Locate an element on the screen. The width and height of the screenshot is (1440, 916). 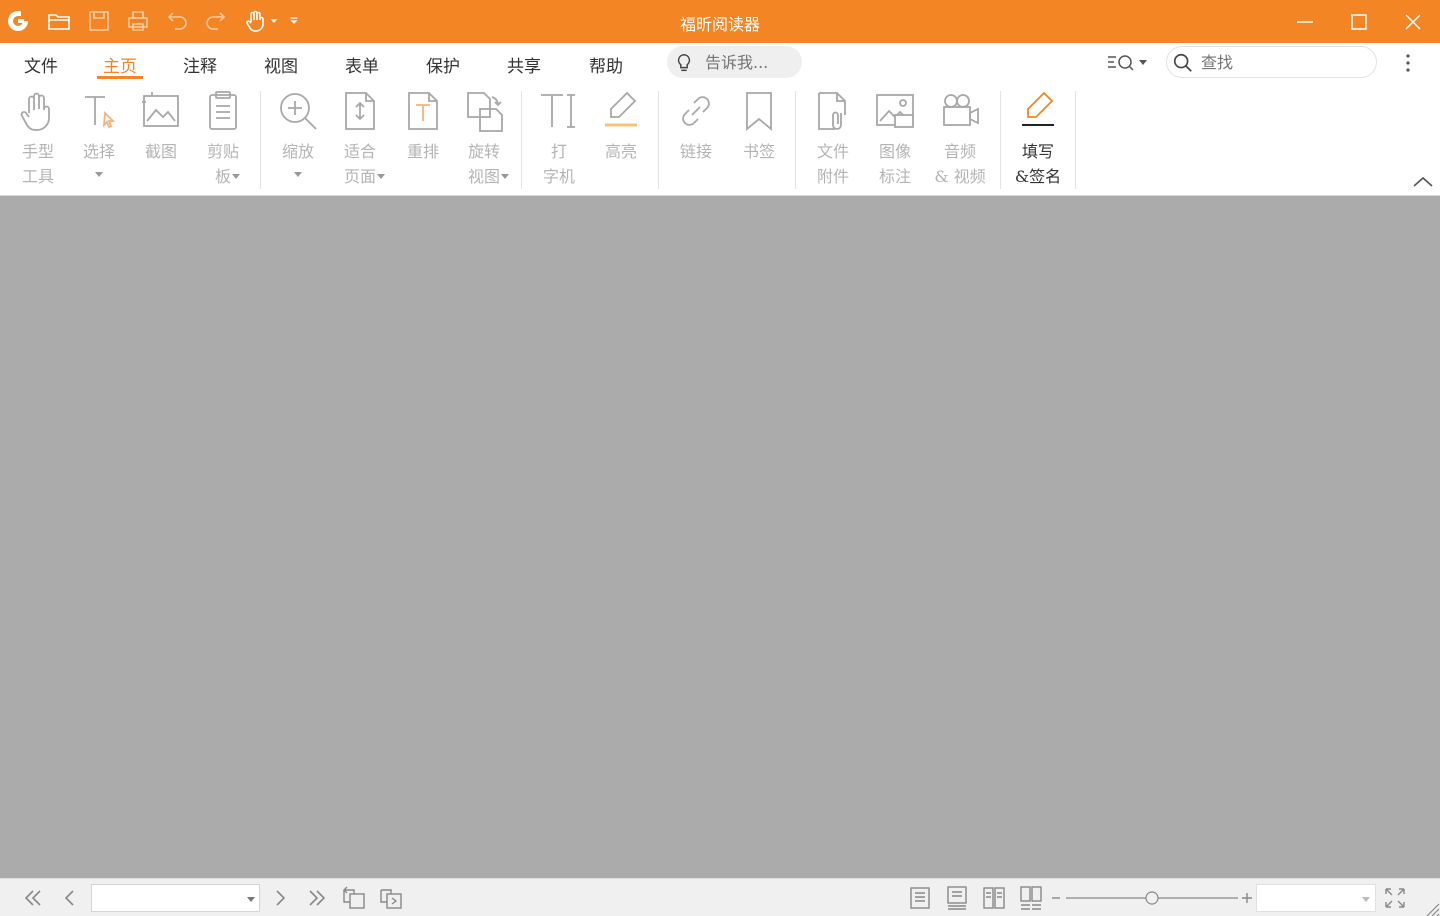
foxit-logo-icon is located at coordinates (18, 21).